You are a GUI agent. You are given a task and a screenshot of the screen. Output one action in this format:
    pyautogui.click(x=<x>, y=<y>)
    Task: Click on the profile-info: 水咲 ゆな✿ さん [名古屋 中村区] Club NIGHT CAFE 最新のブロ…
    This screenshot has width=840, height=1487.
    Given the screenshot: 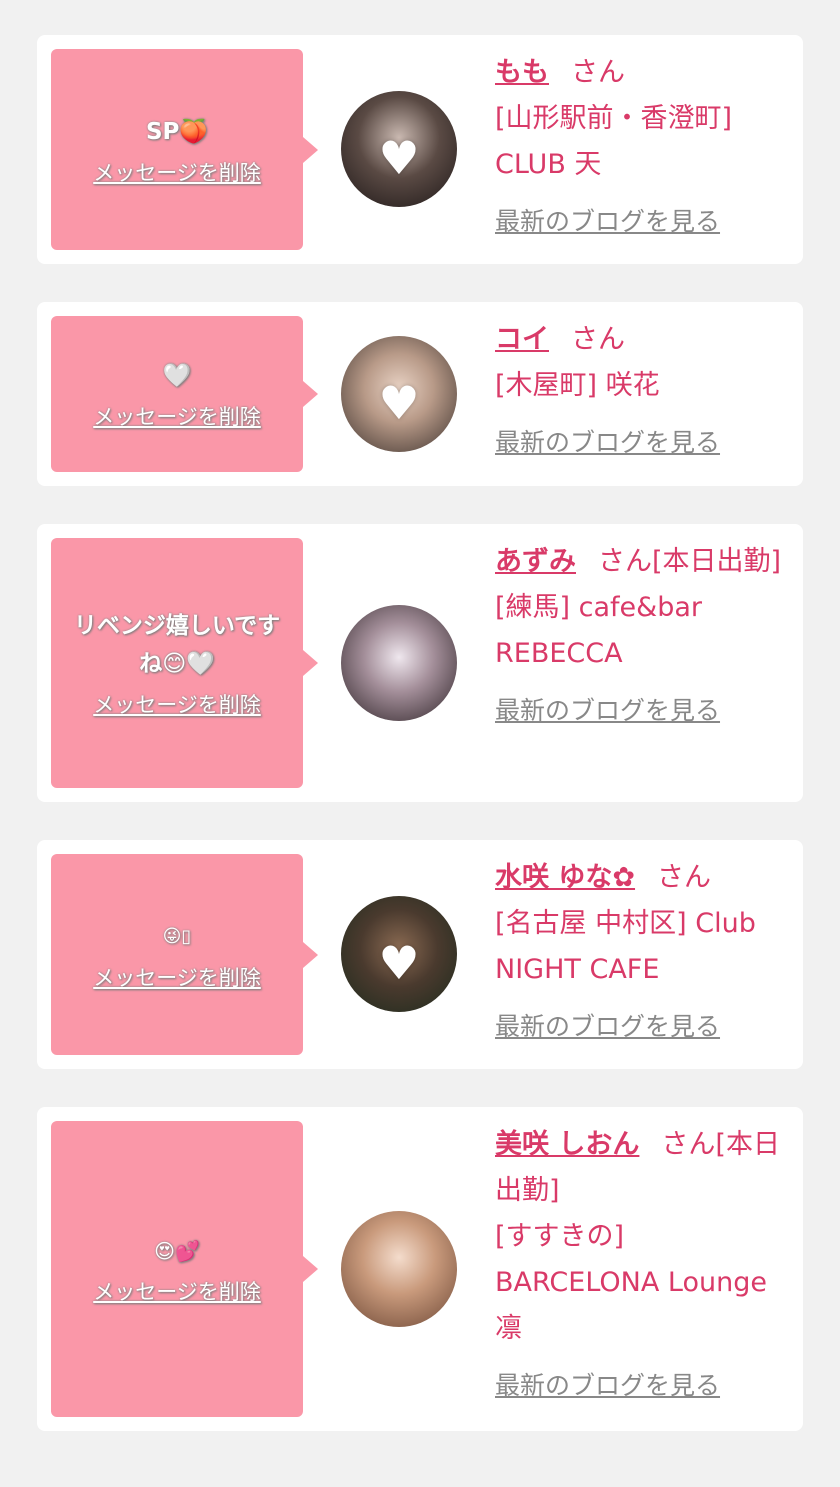 What is the action you would take?
    pyautogui.click(x=640, y=949)
    